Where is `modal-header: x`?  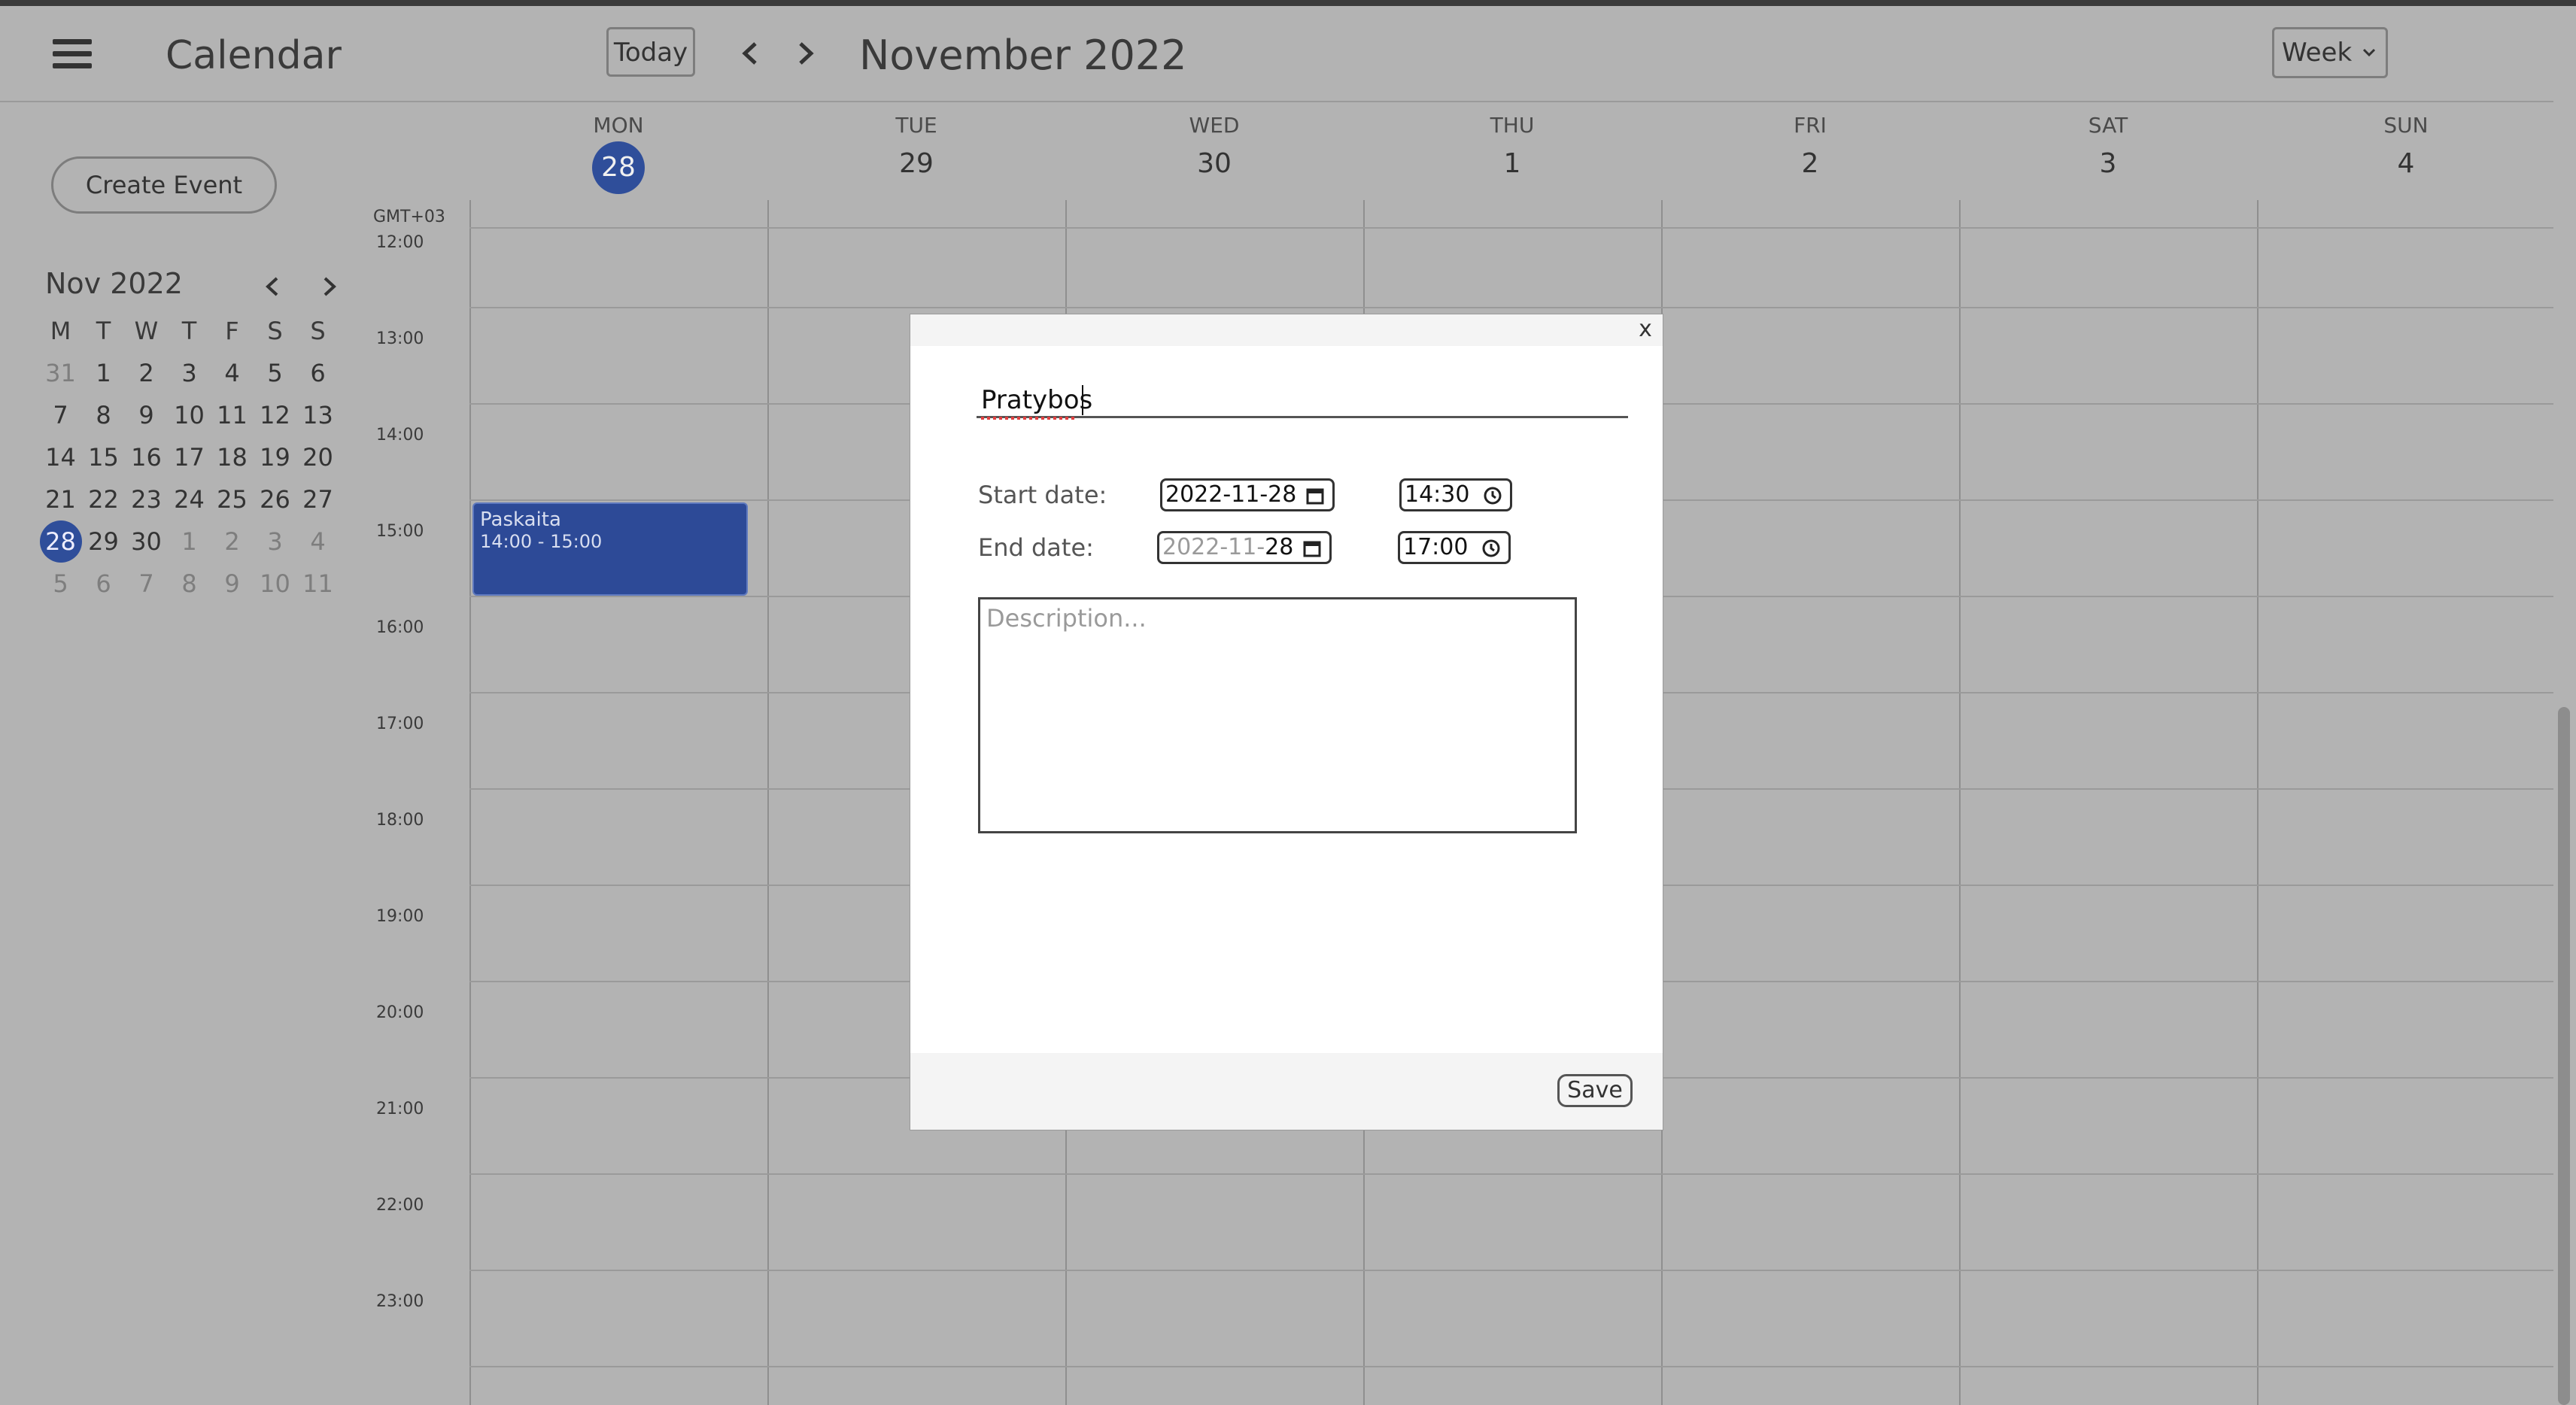 modal-header: x is located at coordinates (1287, 330).